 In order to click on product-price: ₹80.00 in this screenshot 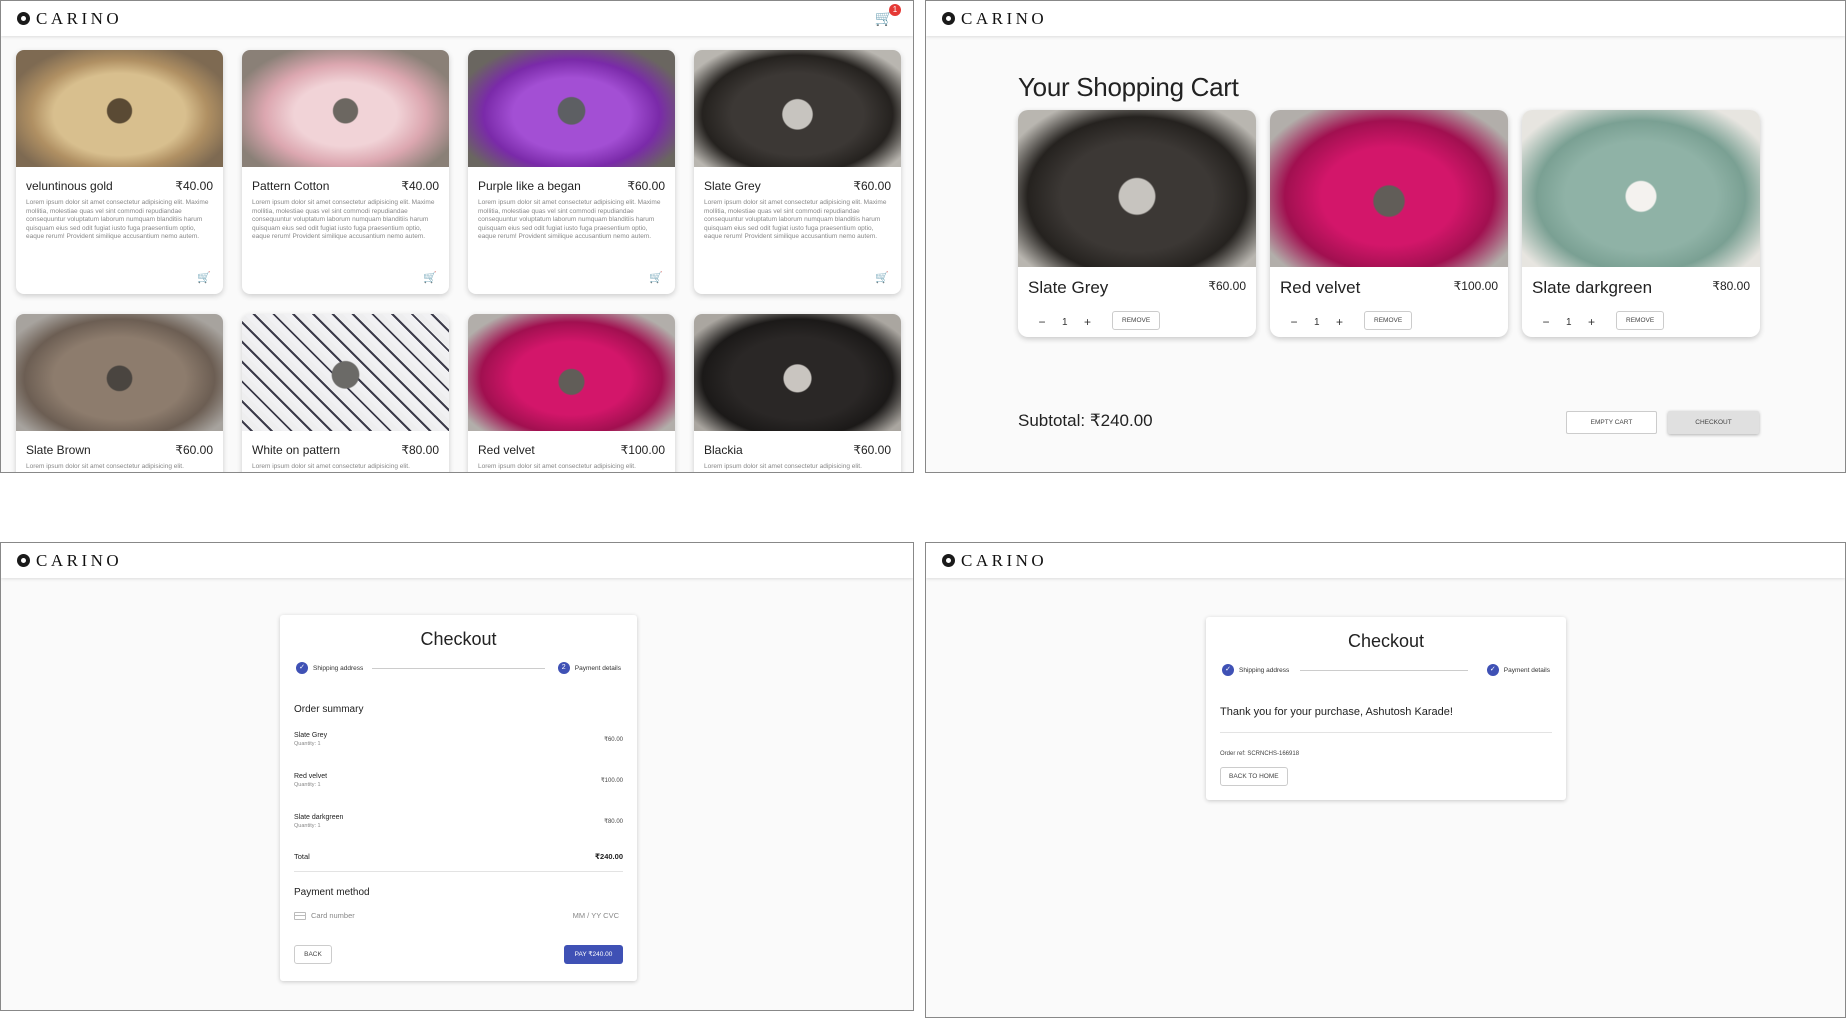, I will do `click(420, 450)`.